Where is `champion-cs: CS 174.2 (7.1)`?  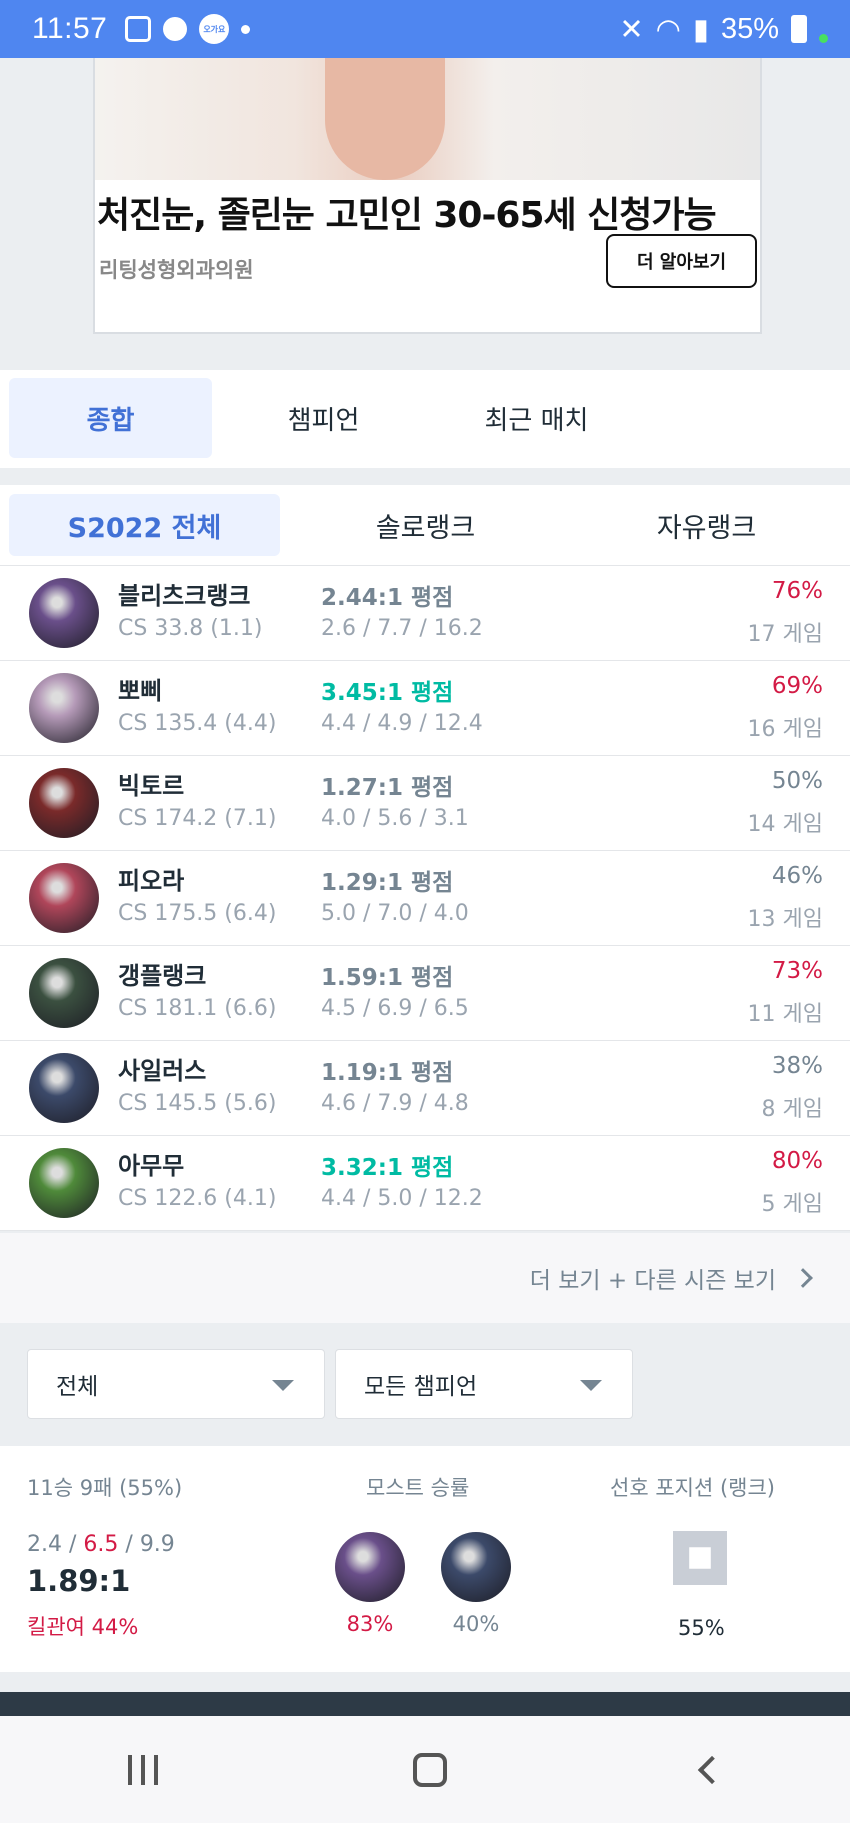
champion-cs: CS 174.2 (7.1) is located at coordinates (197, 818).